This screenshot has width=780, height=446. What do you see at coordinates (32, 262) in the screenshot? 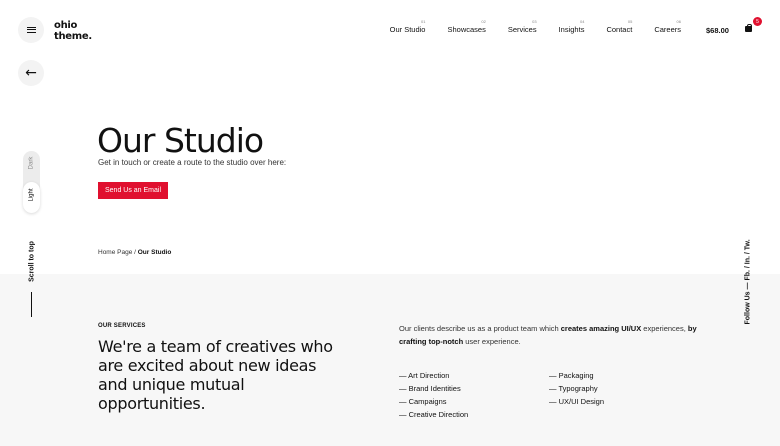
I see `scroll-to-top-link: Scroll to top` at bounding box center [32, 262].